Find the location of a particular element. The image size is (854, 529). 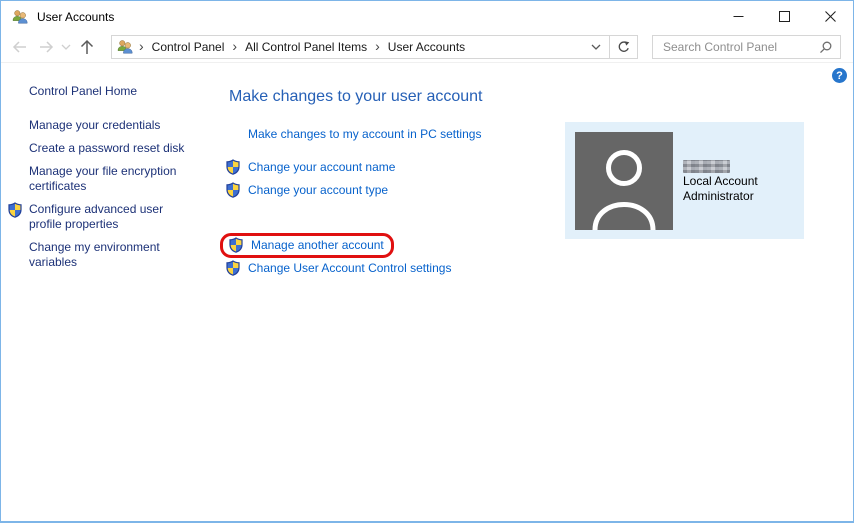

breadcrumb-all-items: All Control Panel Items is located at coordinates (306, 47).